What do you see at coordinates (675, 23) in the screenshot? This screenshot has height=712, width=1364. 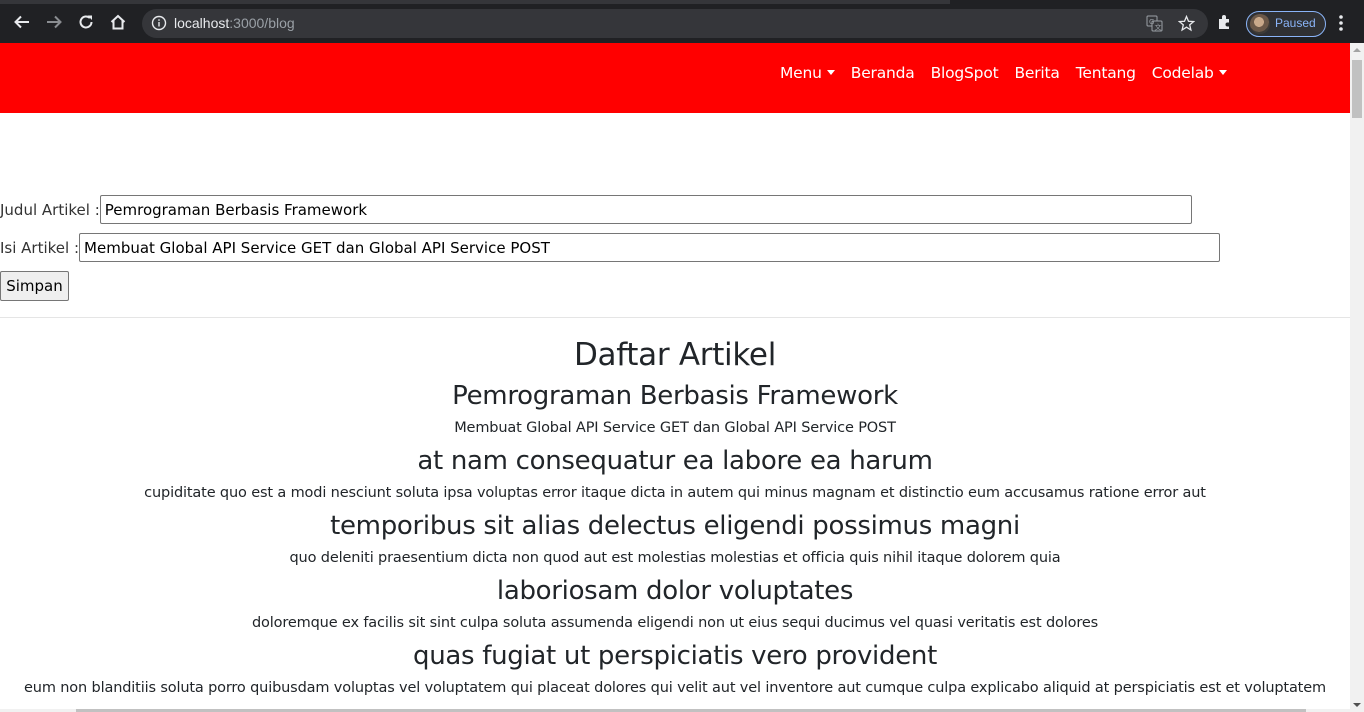 I see `address-bar: localhost:3000/blog G文` at bounding box center [675, 23].